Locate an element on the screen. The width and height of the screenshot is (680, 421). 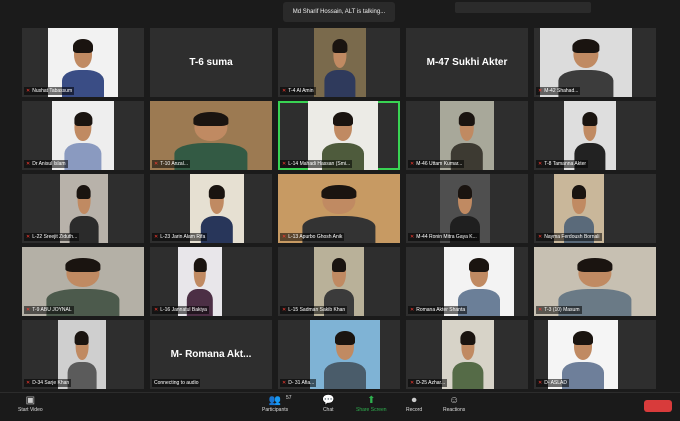
participant-name-label: ✕ T-3 (10) Masum is located at coordinates (559, 310).